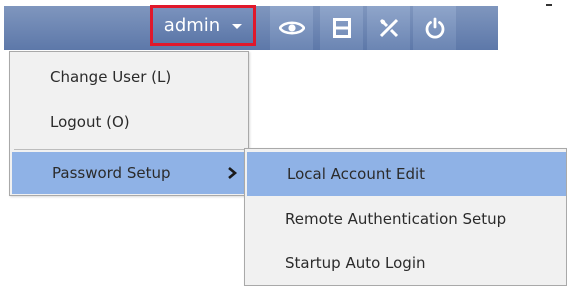  I want to click on tools-icon, so click(388, 28).